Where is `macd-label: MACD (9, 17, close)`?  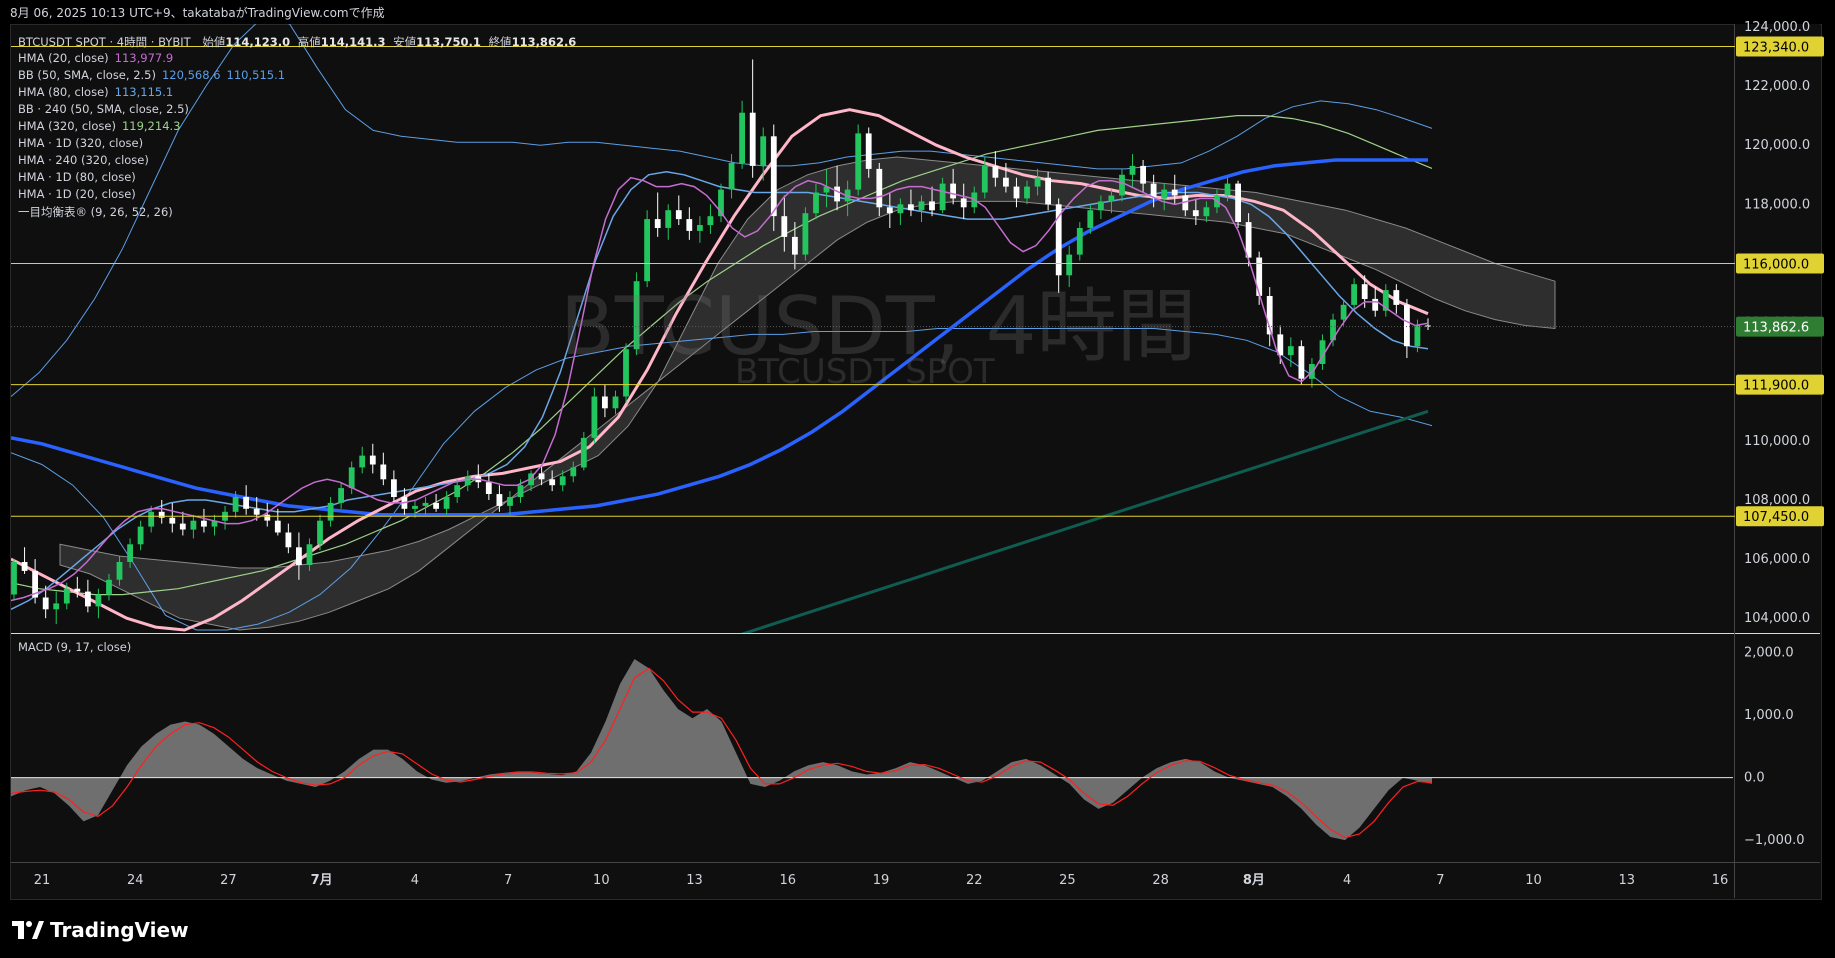 macd-label: MACD (9, 17, close) is located at coordinates (75, 647).